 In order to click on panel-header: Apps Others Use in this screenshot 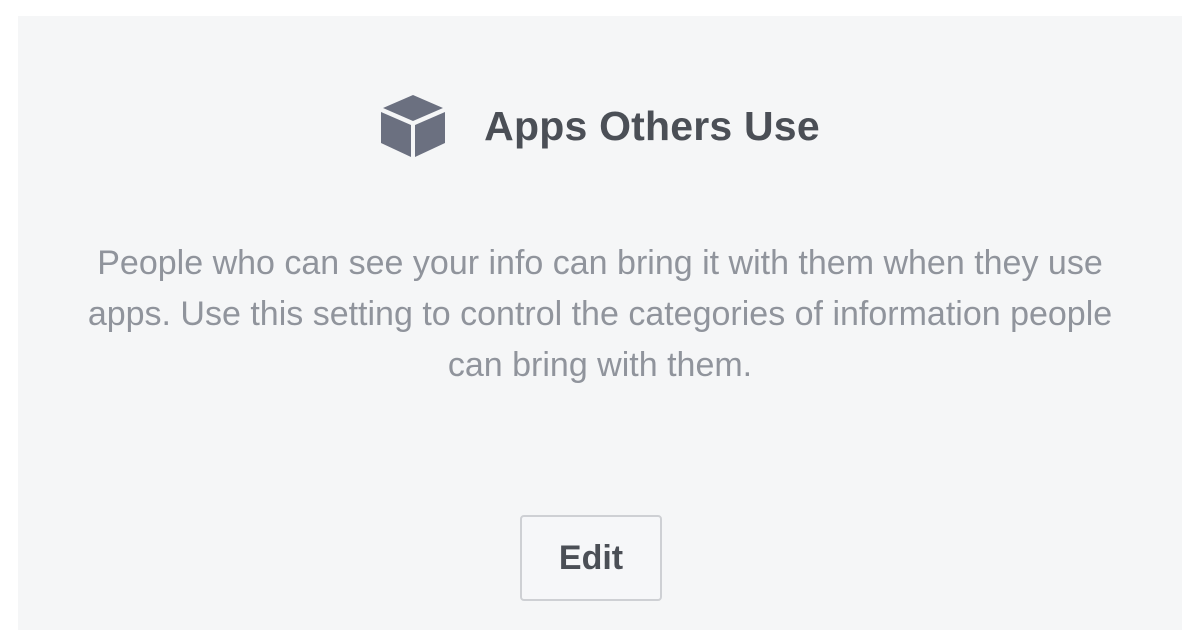, I will do `click(600, 126)`.